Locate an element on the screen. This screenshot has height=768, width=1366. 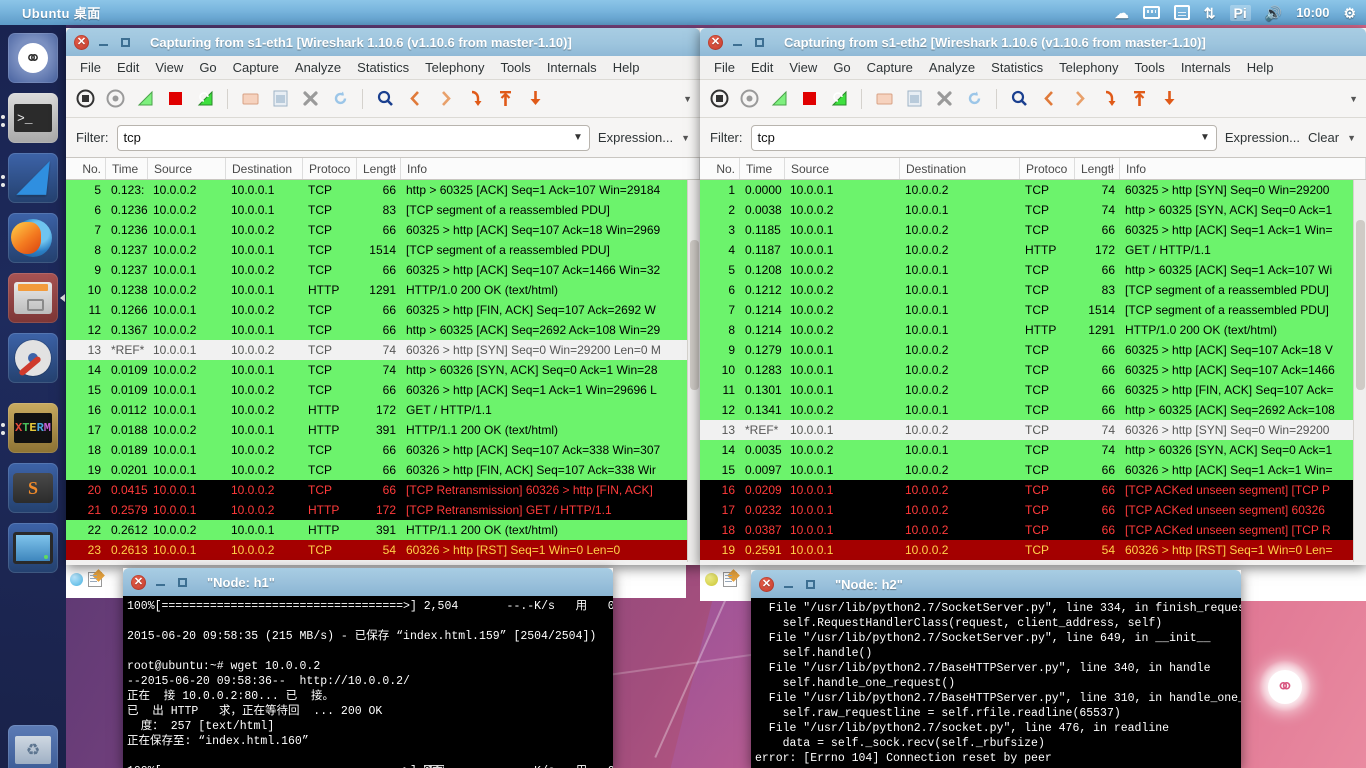
menu-tools: Tools is located at coordinates (1149, 67).